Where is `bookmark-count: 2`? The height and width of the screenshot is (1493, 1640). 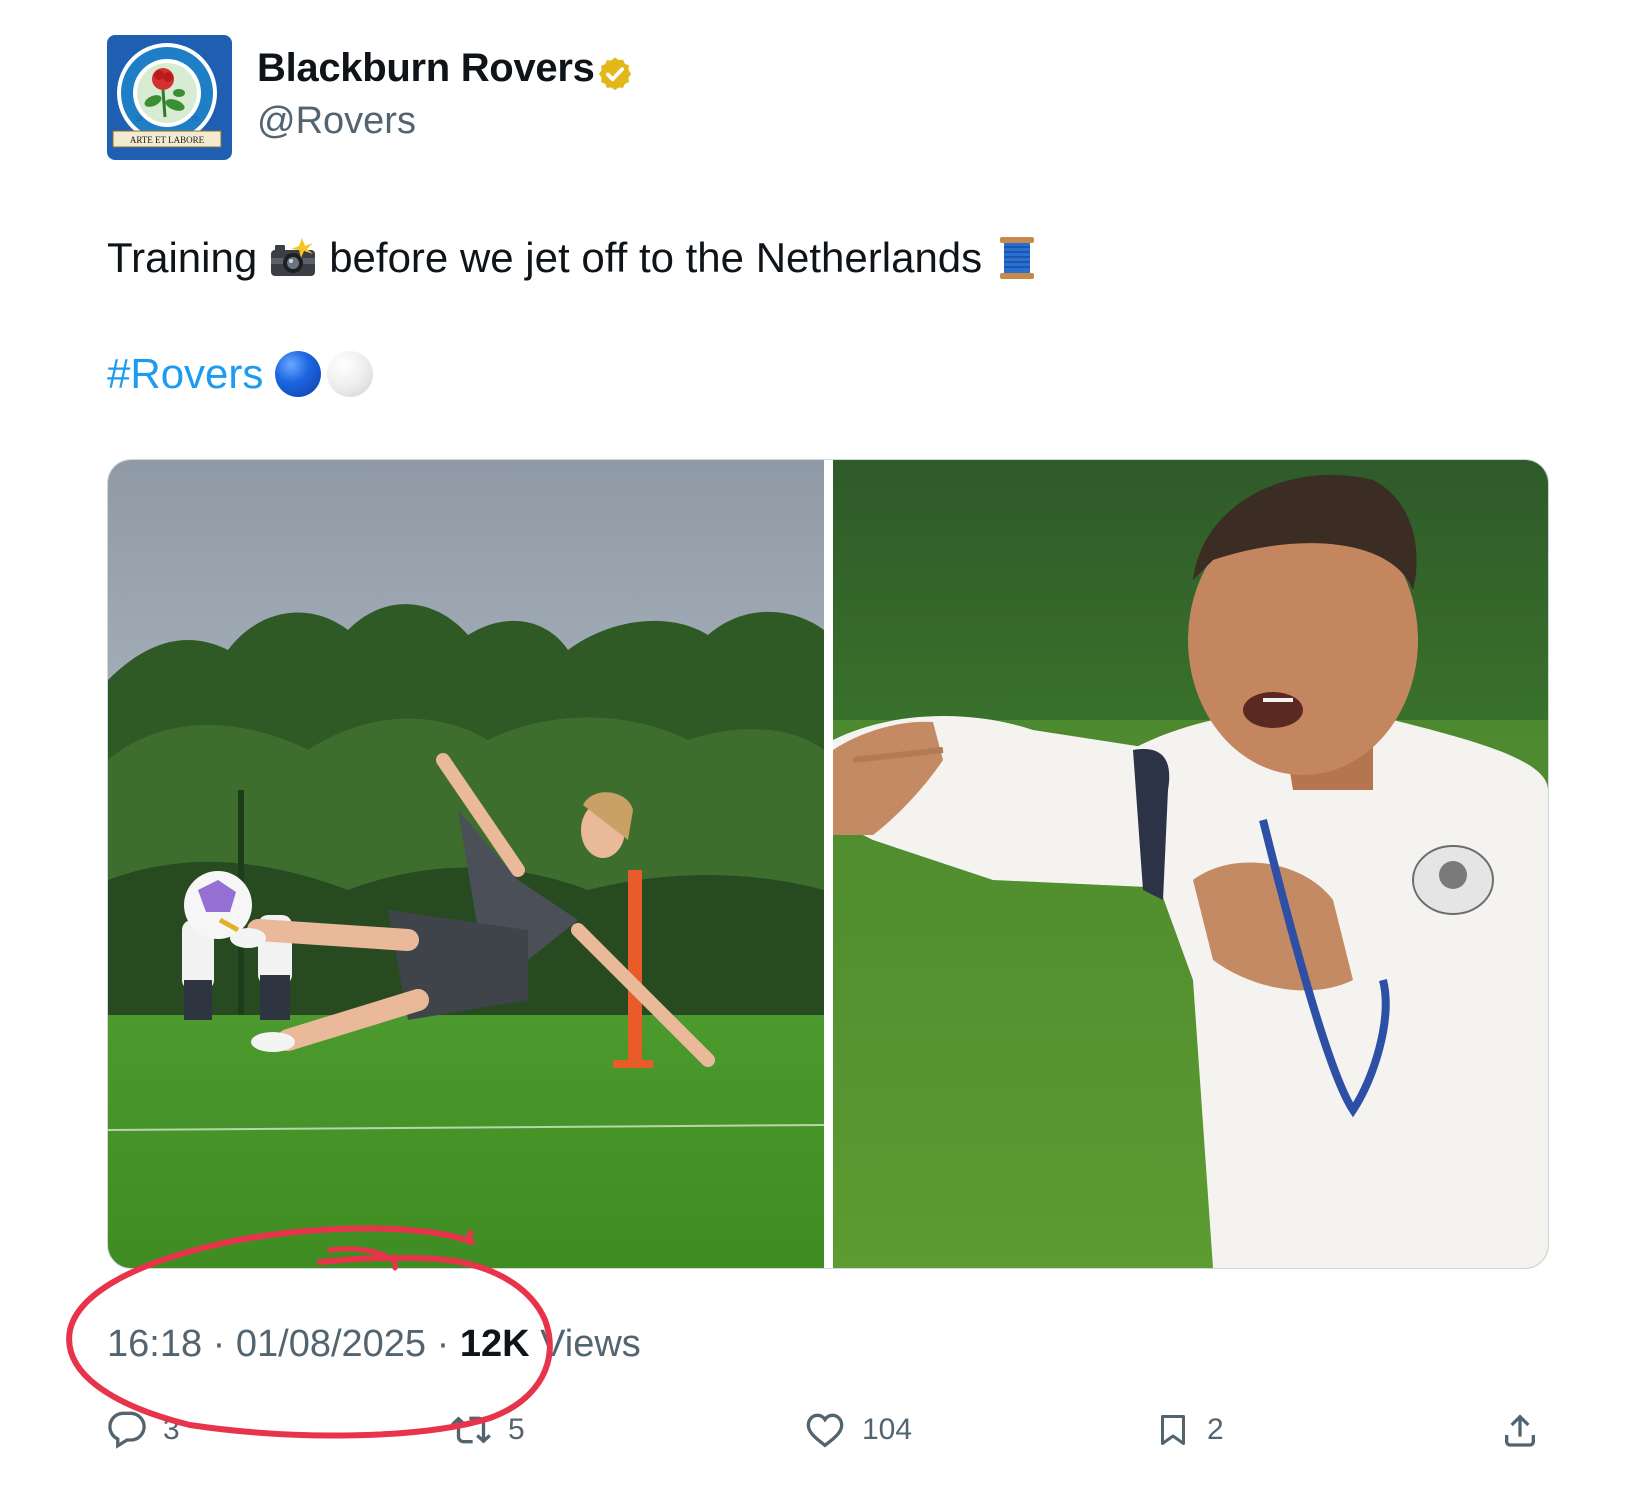 bookmark-count: 2 is located at coordinates (1215, 1429).